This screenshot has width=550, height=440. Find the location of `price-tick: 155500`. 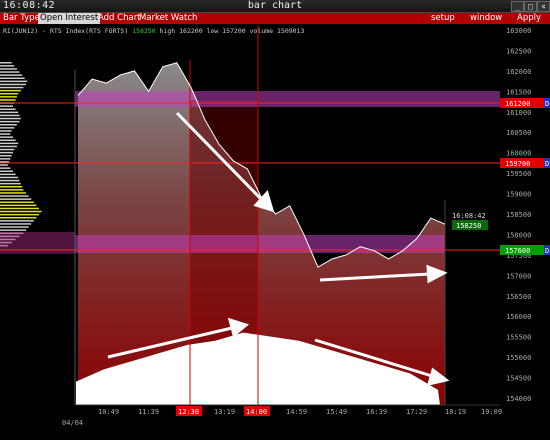

price-tick: 155500 is located at coordinates (518, 338).